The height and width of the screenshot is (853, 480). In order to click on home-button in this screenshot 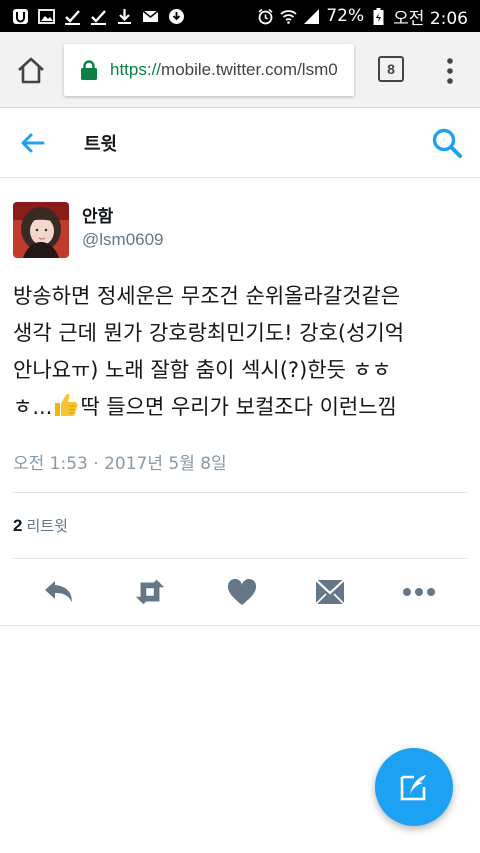, I will do `click(31, 71)`.